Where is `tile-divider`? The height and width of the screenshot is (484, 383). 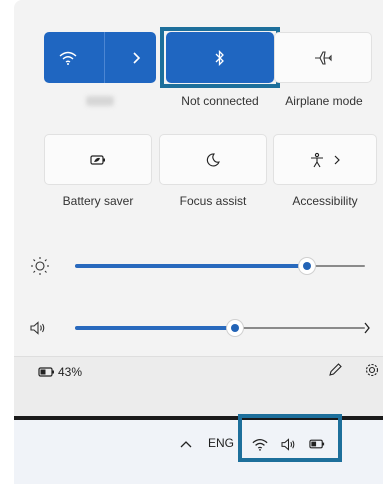 tile-divider is located at coordinates (104, 57).